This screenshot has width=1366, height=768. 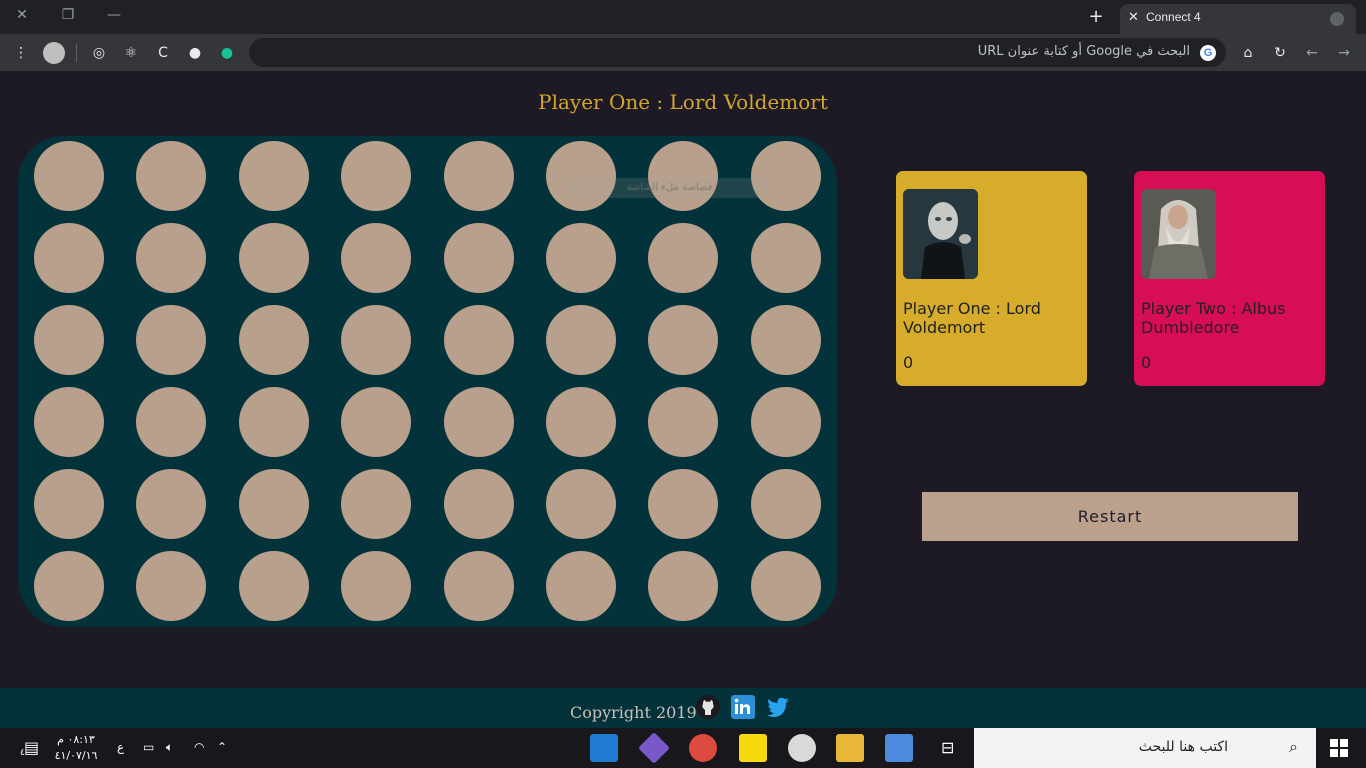 I want to click on window-minimize-icon: —, so click(x=114, y=15).